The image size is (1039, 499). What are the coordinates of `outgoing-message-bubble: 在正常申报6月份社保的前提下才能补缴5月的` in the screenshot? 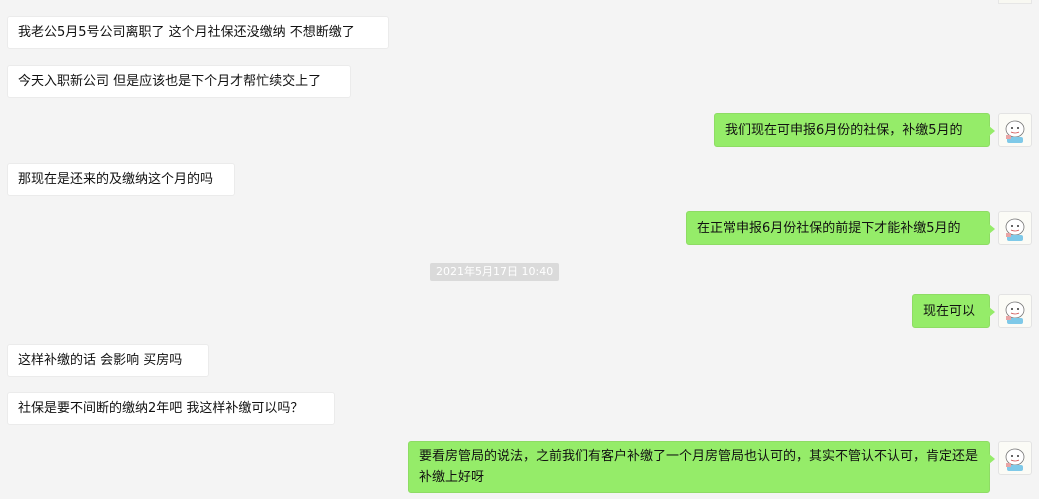 It's located at (840, 228).